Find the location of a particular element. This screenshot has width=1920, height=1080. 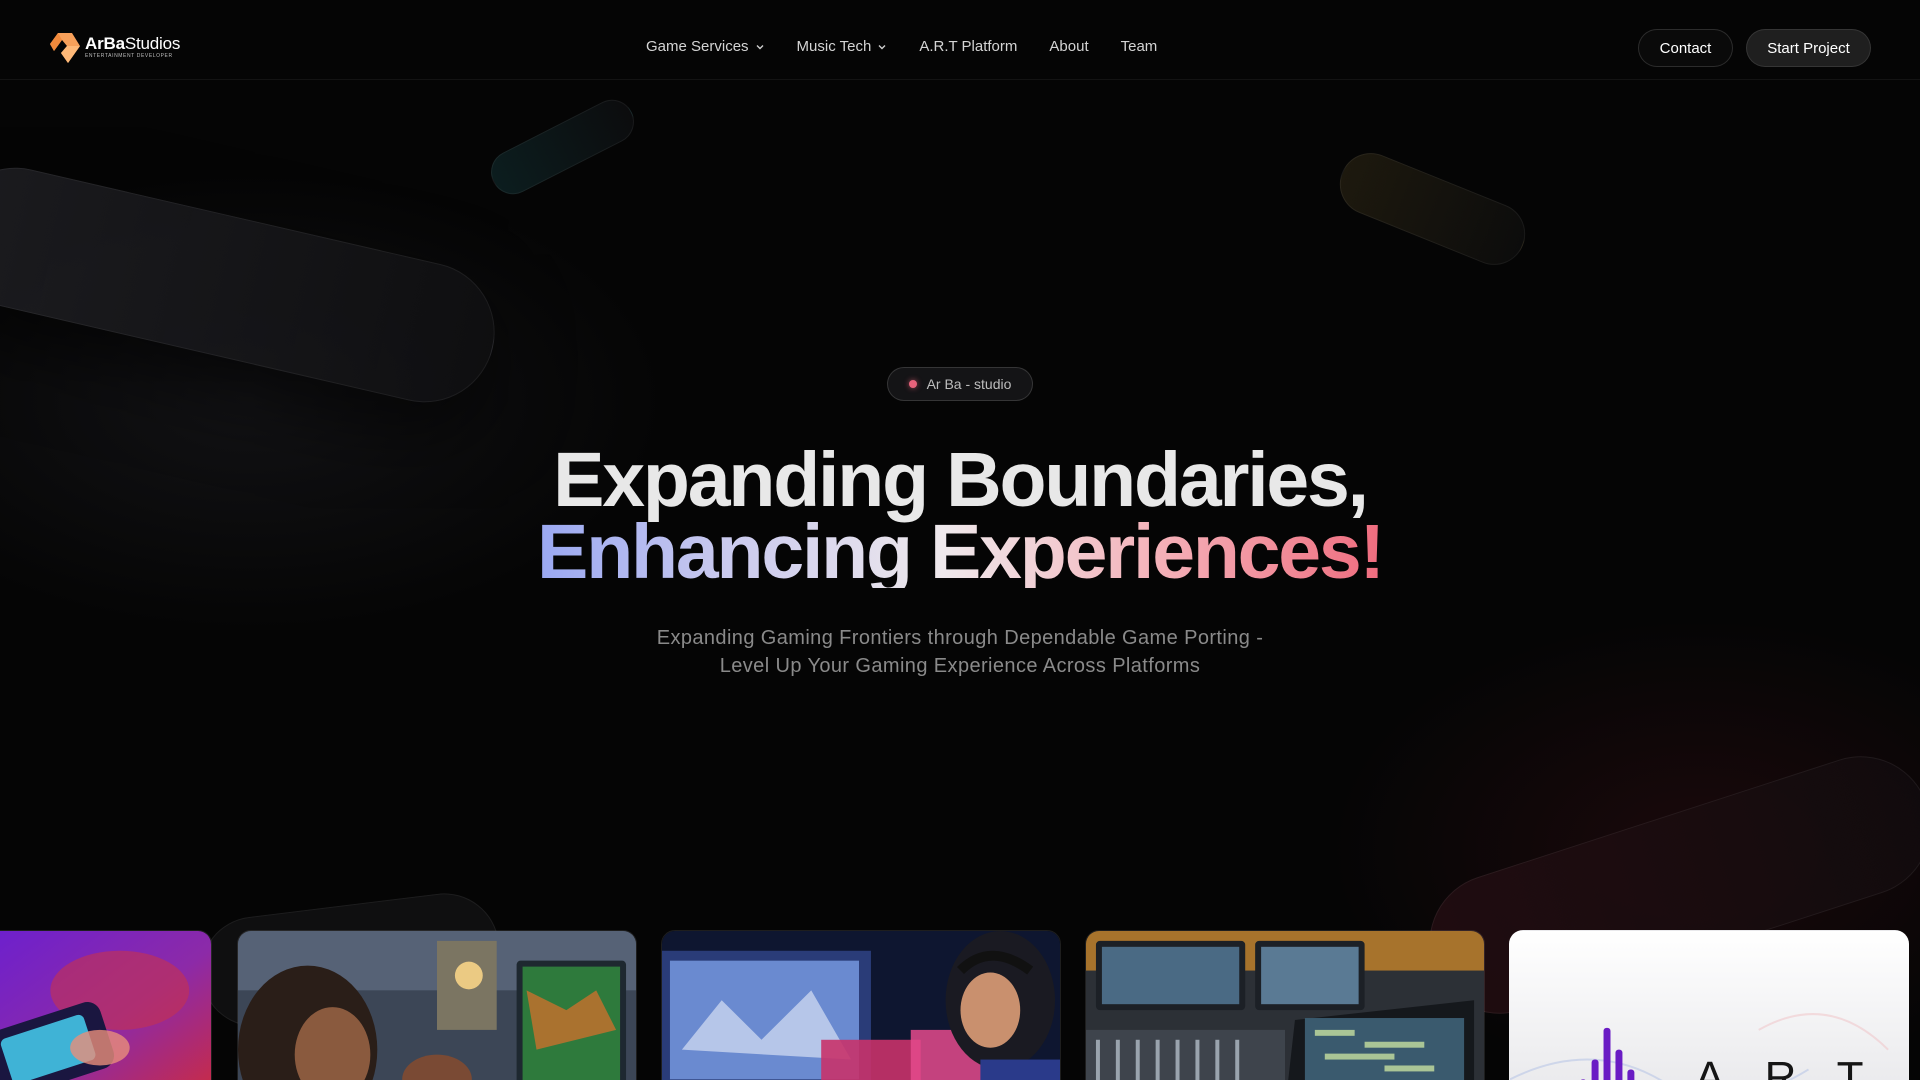

brand-logo: ArBaStudios ENTERTAINMENT DEVELOPER is located at coordinates (114, 47).